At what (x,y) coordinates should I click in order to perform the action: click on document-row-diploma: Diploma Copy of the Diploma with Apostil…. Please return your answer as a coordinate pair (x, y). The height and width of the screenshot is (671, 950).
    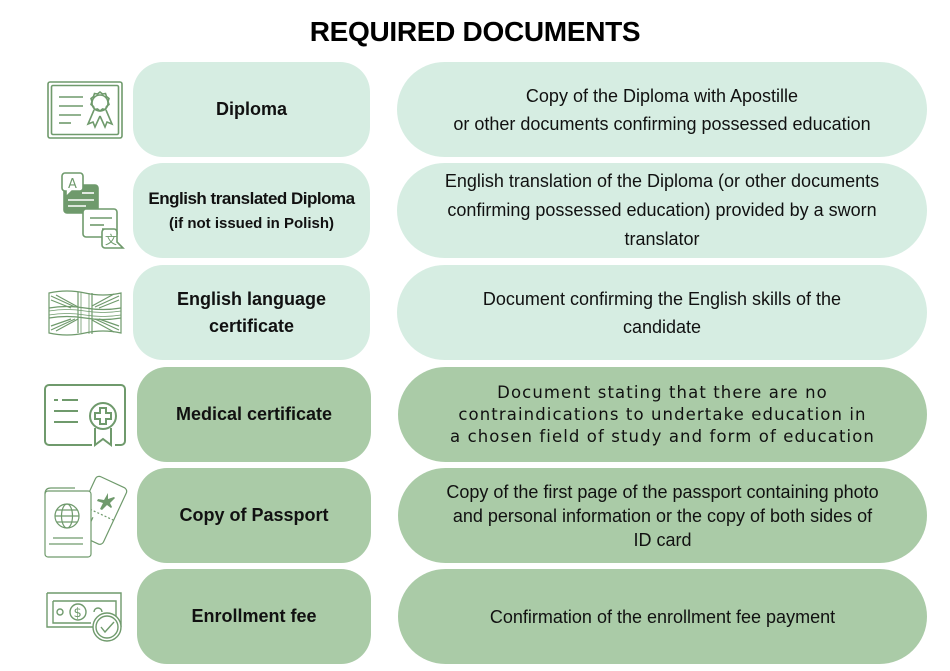
    Looking at the image, I should click on (475, 109).